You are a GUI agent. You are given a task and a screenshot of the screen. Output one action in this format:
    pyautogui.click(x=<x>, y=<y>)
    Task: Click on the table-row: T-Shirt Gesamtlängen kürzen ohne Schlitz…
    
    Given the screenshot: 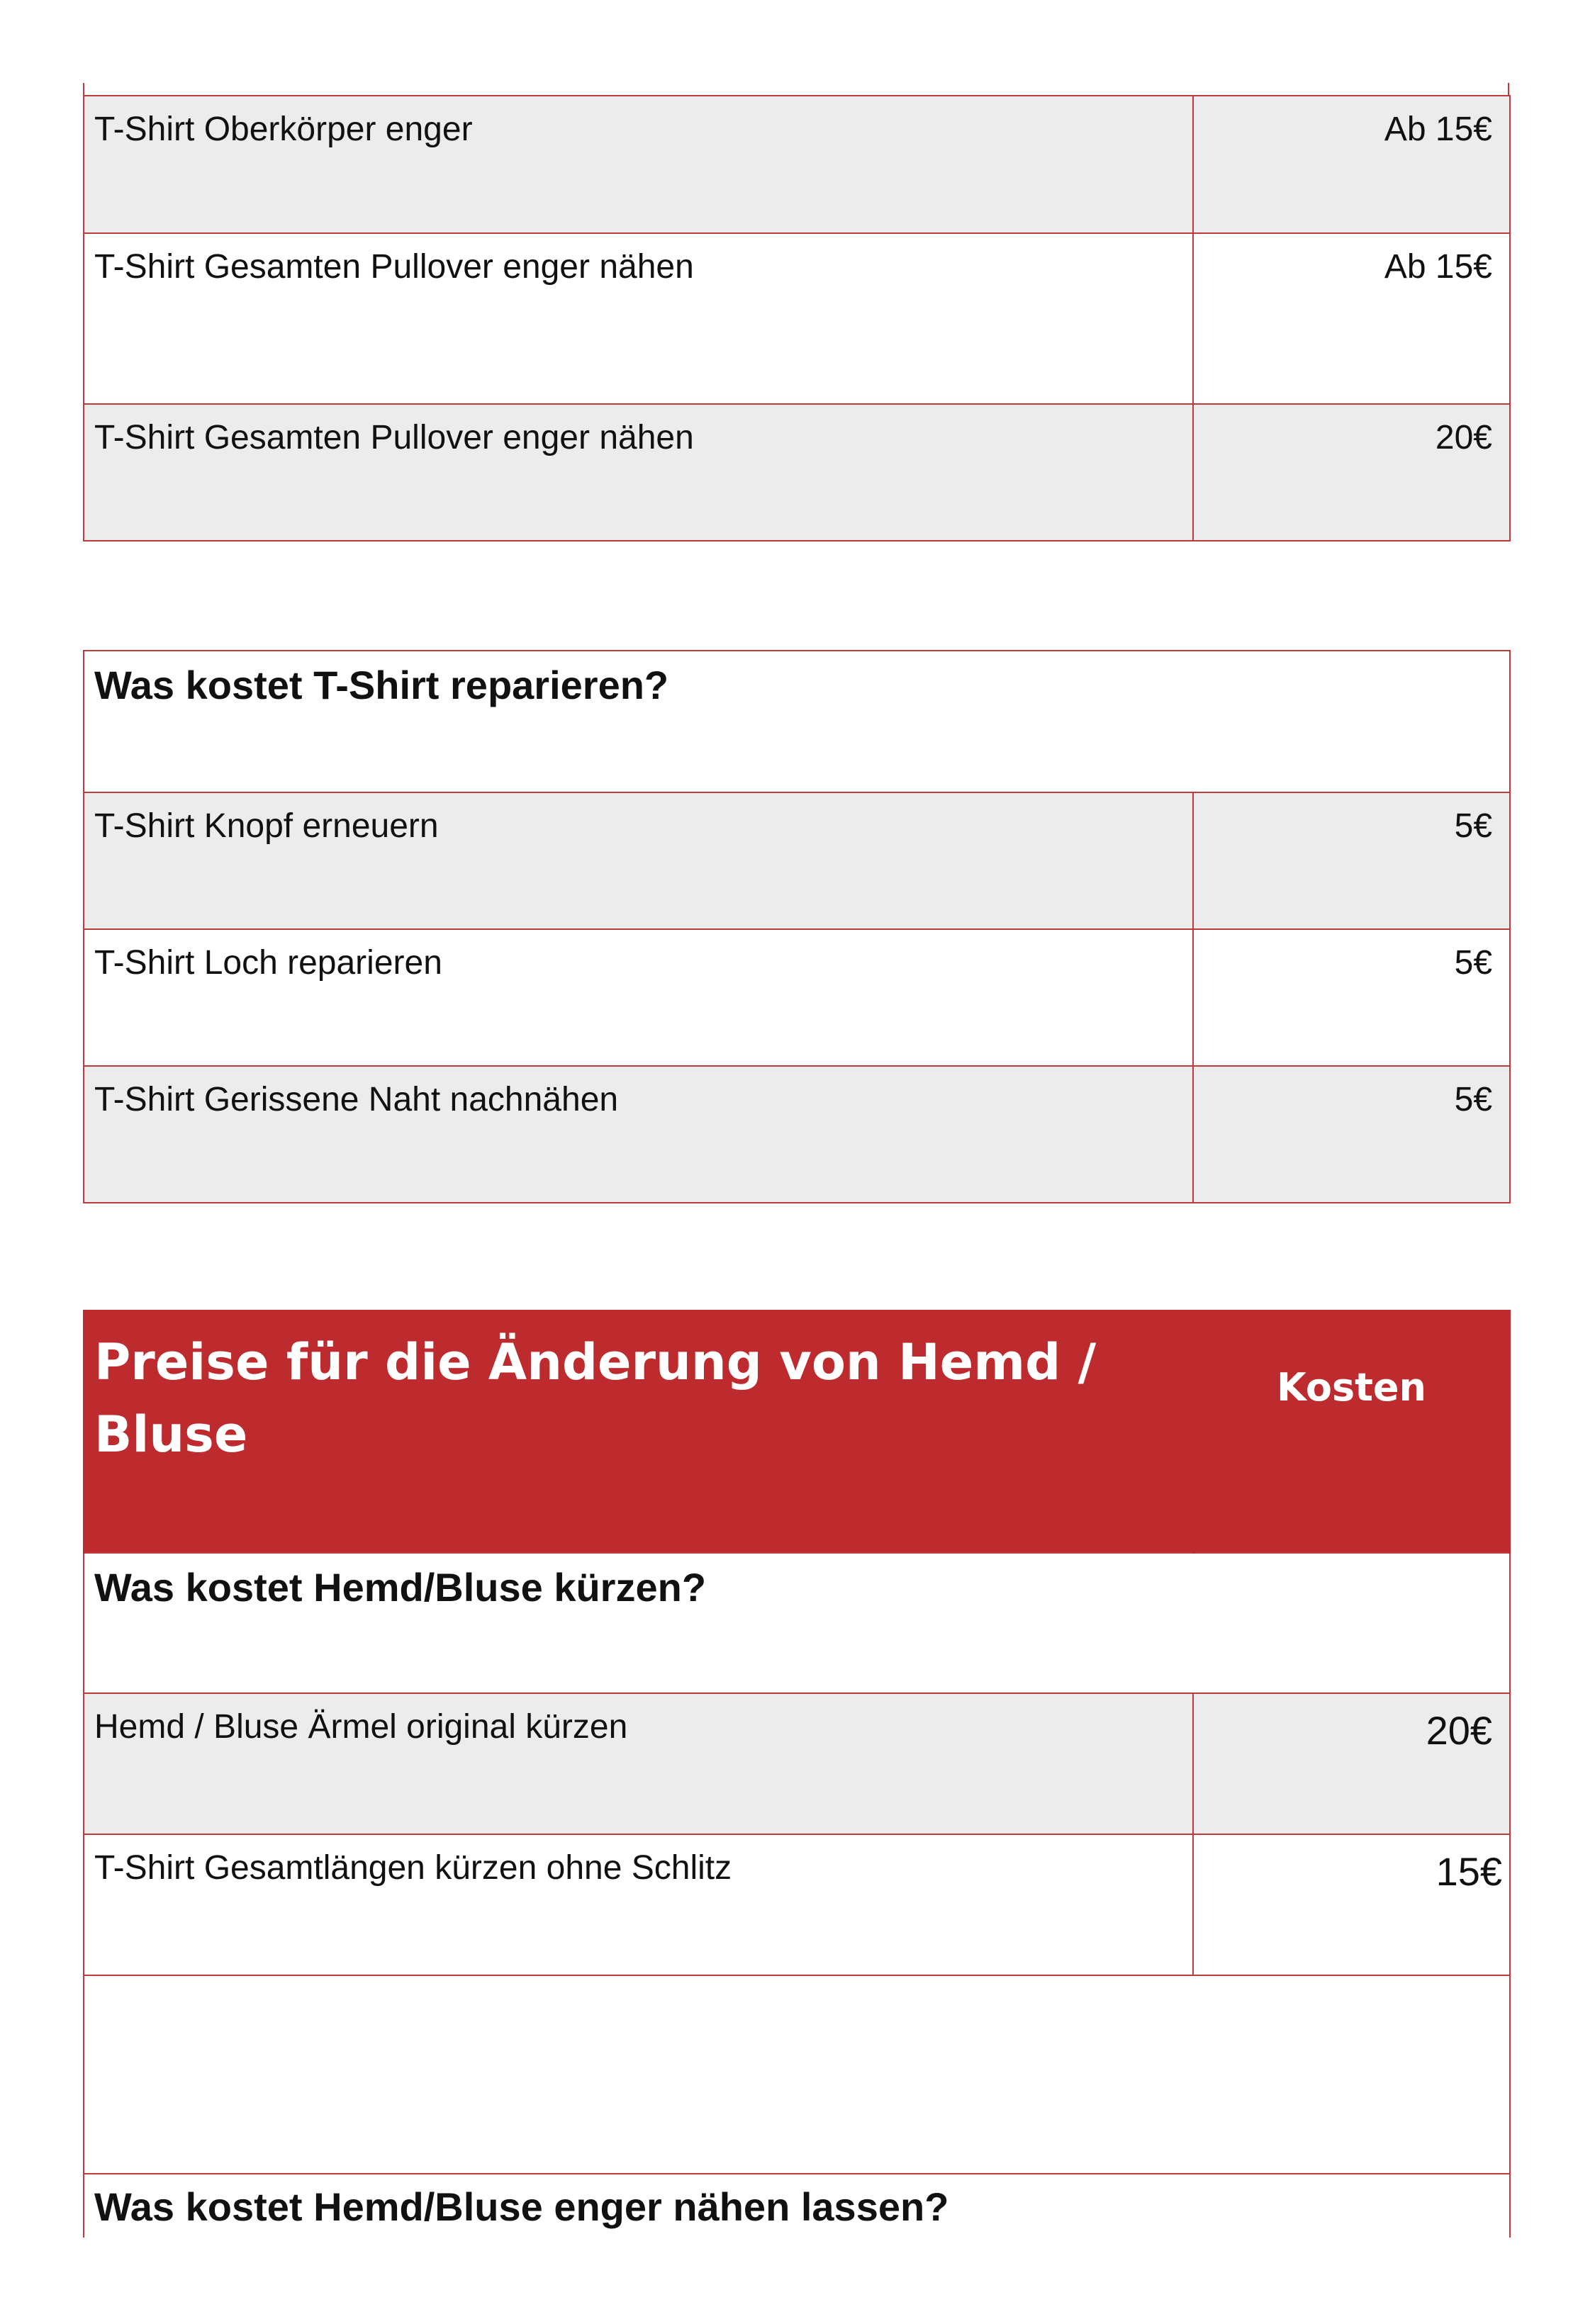 What is the action you would take?
    pyautogui.click(x=797, y=1904)
    